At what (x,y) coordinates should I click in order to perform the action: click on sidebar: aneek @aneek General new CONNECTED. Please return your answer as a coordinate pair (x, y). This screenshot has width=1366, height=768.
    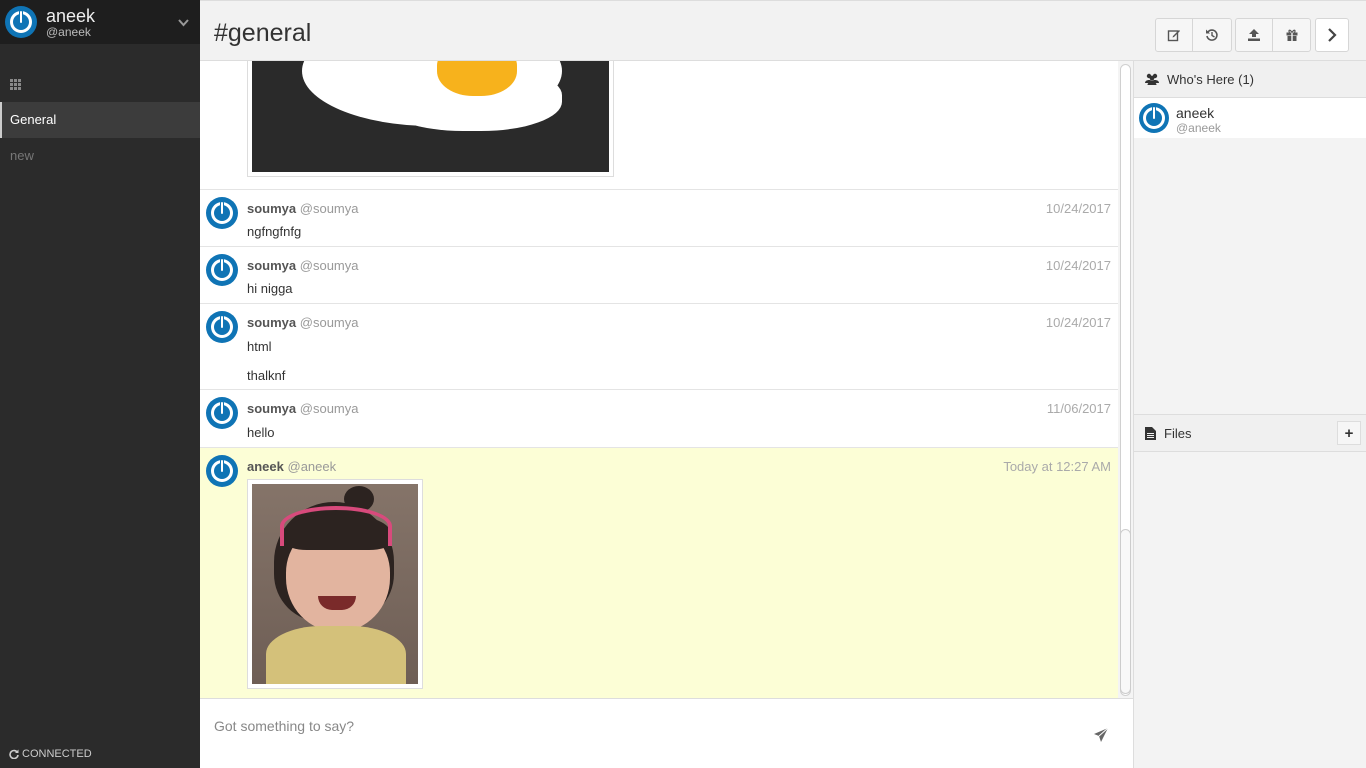
    Looking at the image, I should click on (100, 384).